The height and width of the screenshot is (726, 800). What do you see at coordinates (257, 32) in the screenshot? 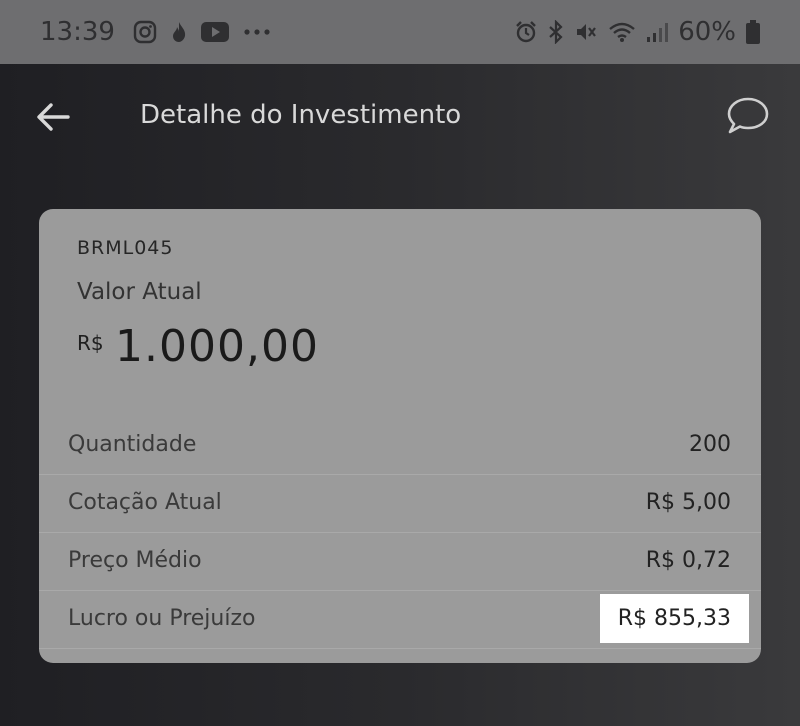
I see `more-icon` at bounding box center [257, 32].